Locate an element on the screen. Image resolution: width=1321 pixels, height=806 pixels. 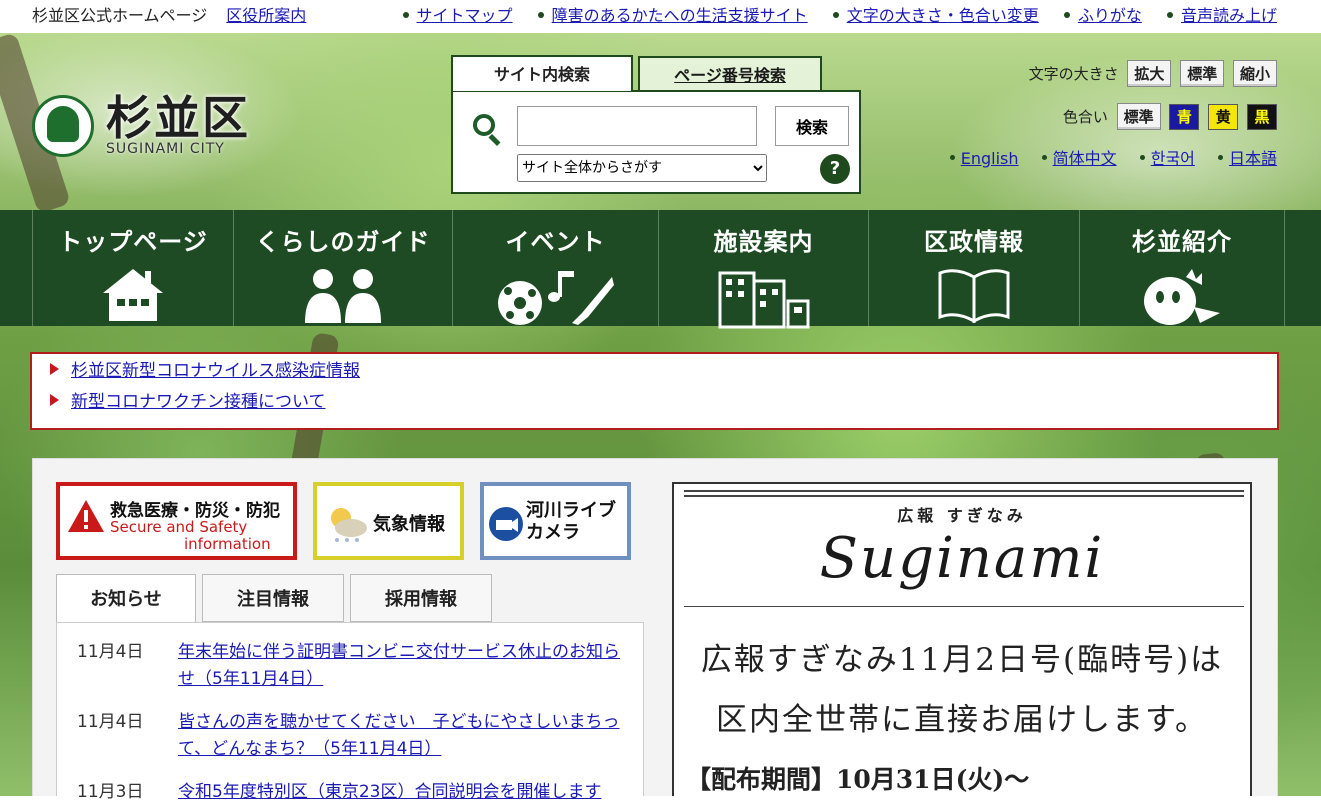
city-logo: 杉並区 SUGINAMI CITY is located at coordinates (141, 126).